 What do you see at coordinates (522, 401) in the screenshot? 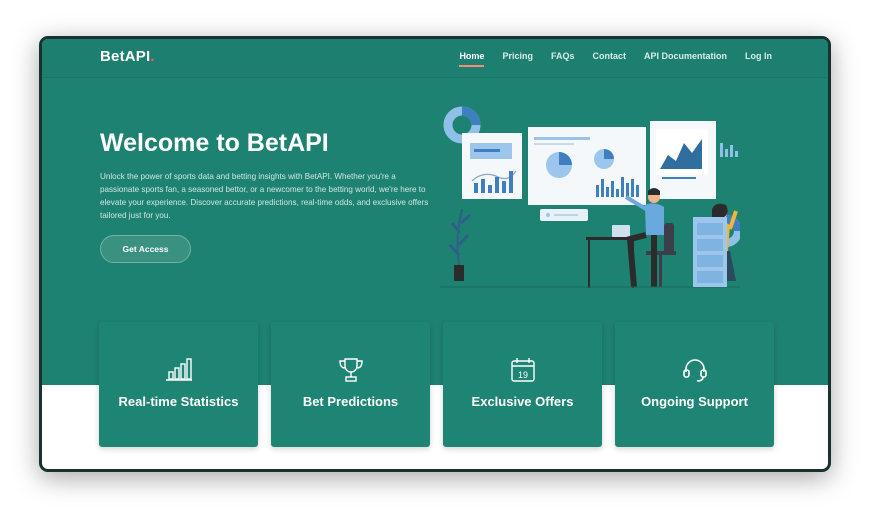
I see `feature-title: Exclusive Offers` at bounding box center [522, 401].